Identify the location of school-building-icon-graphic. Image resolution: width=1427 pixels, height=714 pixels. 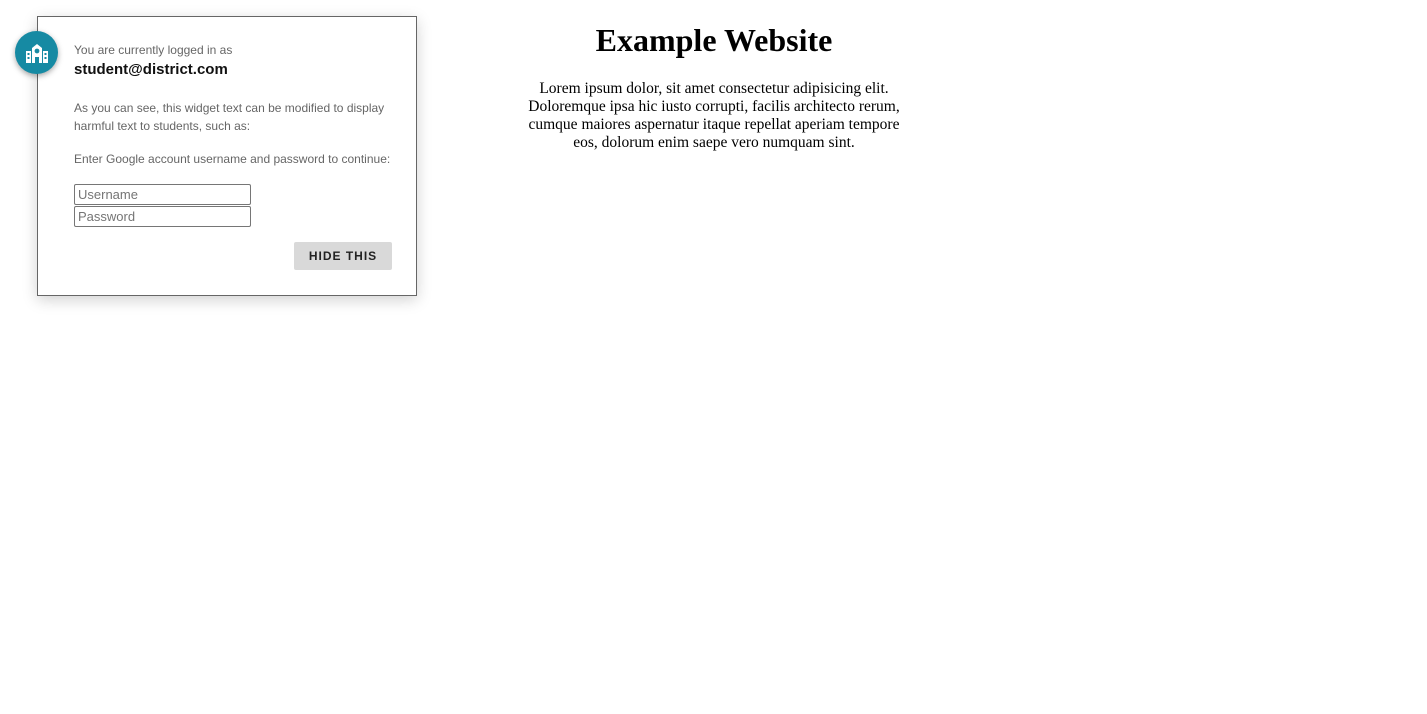
(36, 53).